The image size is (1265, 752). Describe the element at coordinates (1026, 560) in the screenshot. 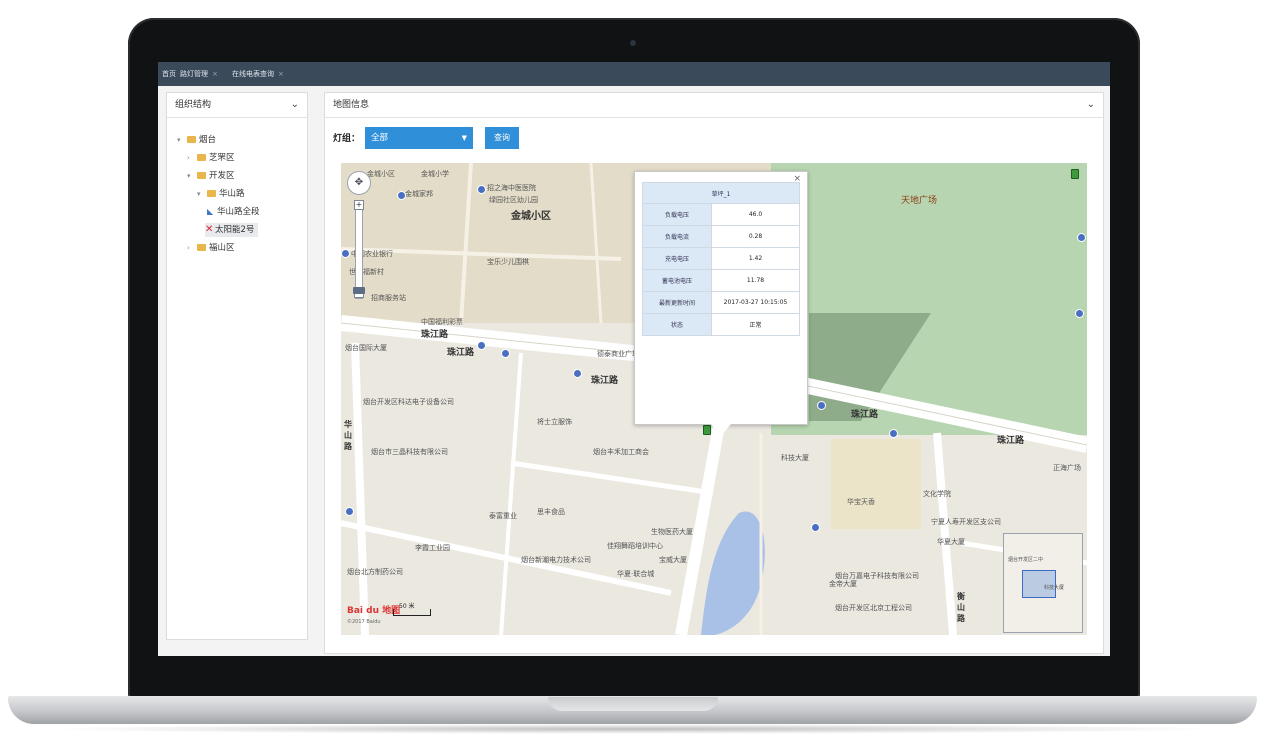

I see `minimap-label: 烟台开发区二中` at that location.